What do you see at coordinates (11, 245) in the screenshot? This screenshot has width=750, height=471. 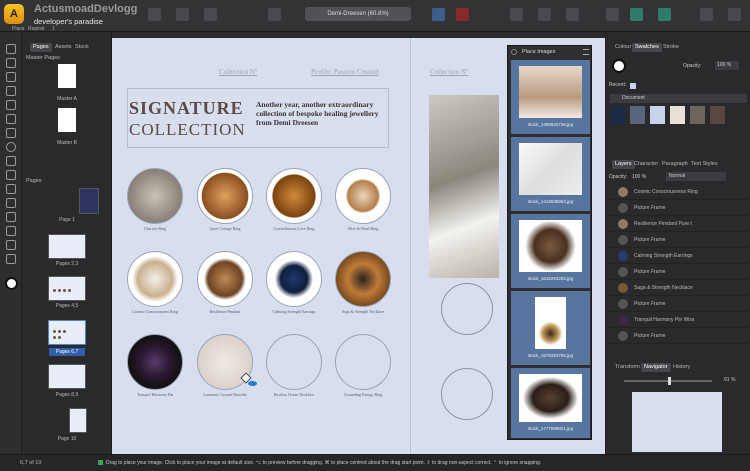 I see `hand-tool-icon` at bounding box center [11, 245].